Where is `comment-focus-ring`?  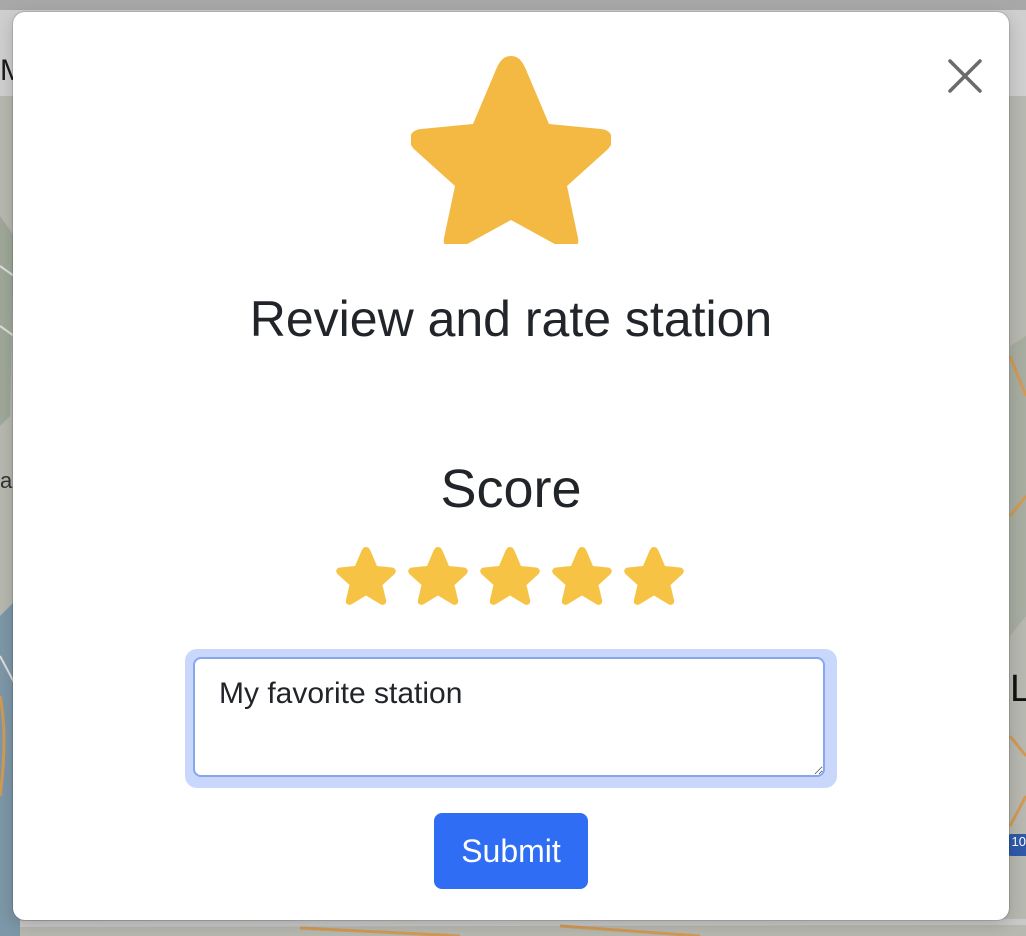 comment-focus-ring is located at coordinates (511, 718).